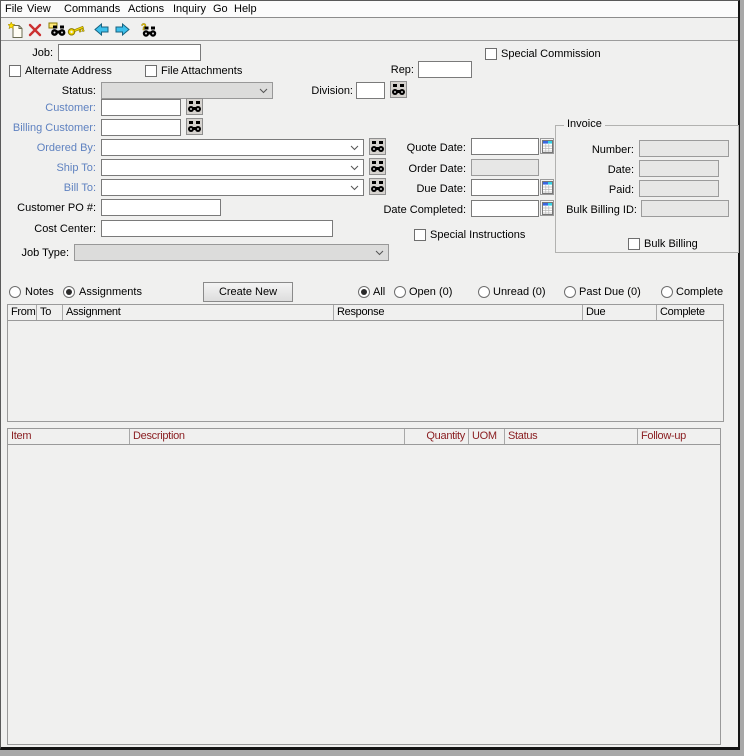  Describe the element at coordinates (48, 168) in the screenshot. I see `ship-to-label: Ship To:` at that location.